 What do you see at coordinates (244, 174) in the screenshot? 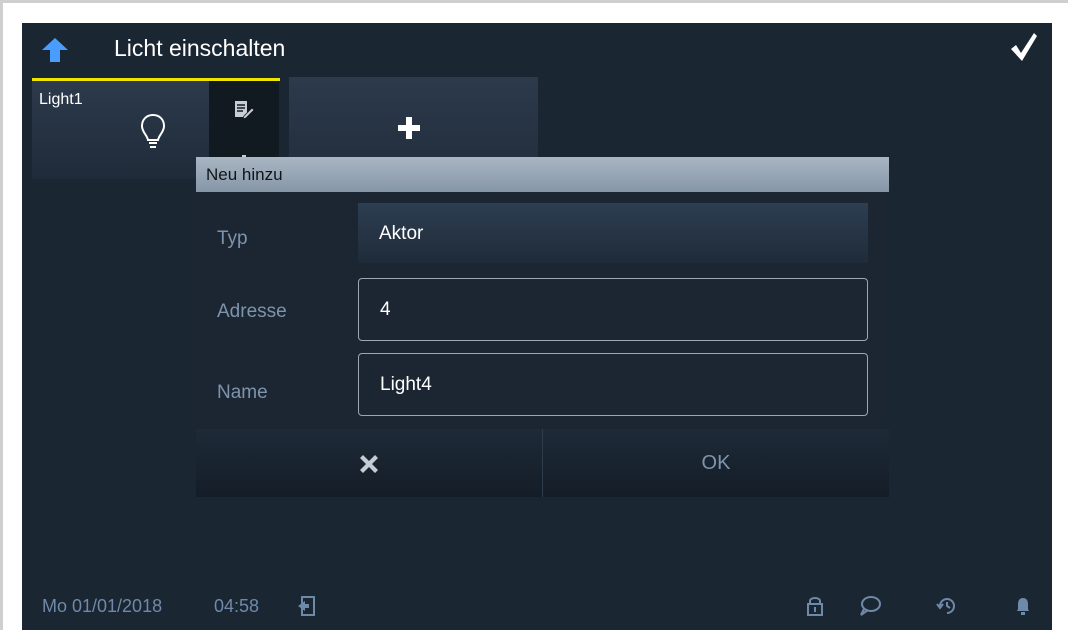
I see `dialog-title: Neu hinzu` at bounding box center [244, 174].